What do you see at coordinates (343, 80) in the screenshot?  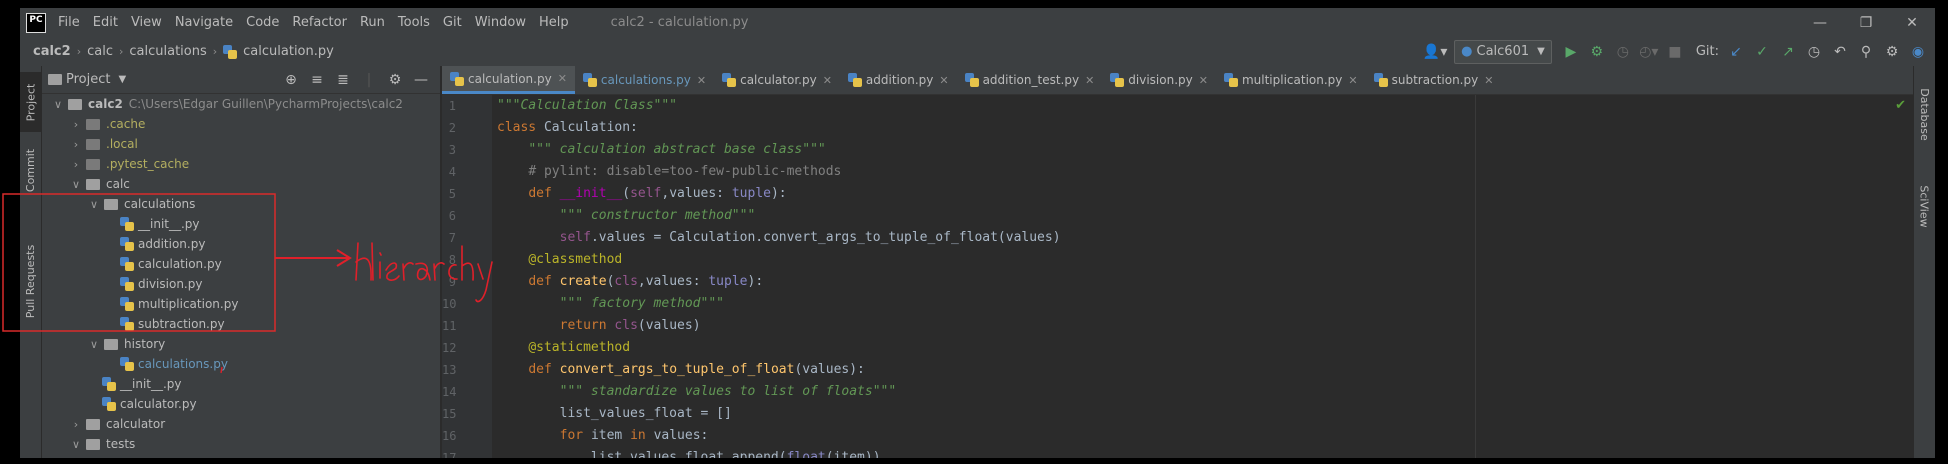 I see `collapse-all-icon: ≣` at bounding box center [343, 80].